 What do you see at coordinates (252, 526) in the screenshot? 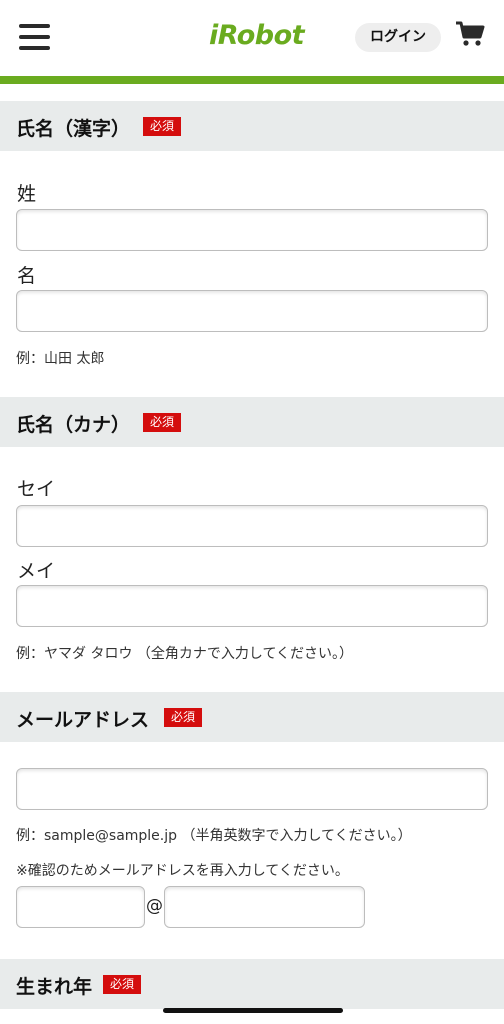
I see `last-name-kana-input` at bounding box center [252, 526].